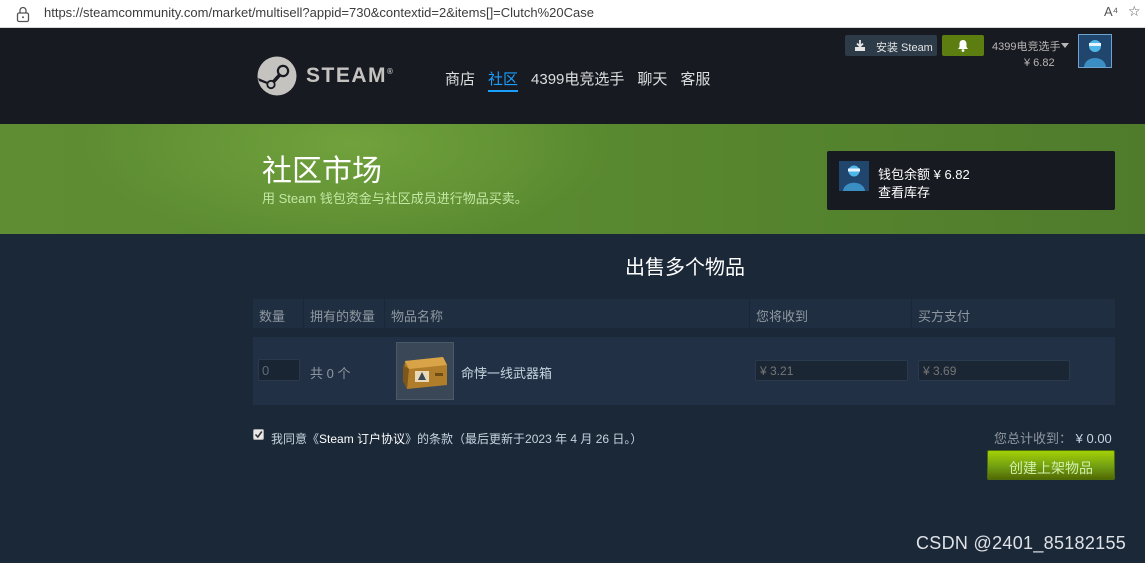 The image size is (1145, 563). Describe the element at coordinates (349, 76) in the screenshot. I see `steam-wordmark: STEAM®` at that location.